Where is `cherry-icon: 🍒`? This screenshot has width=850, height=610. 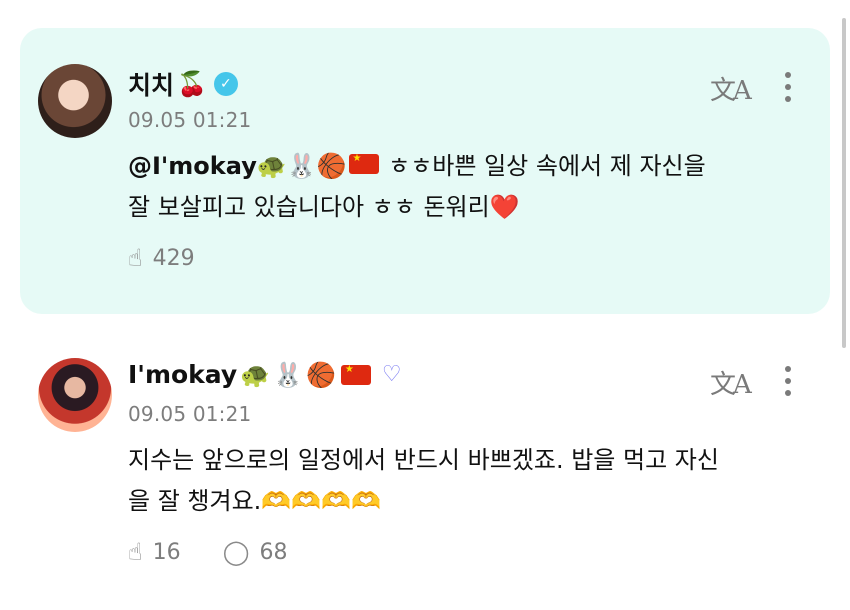 cherry-icon: 🍒 is located at coordinates (192, 84).